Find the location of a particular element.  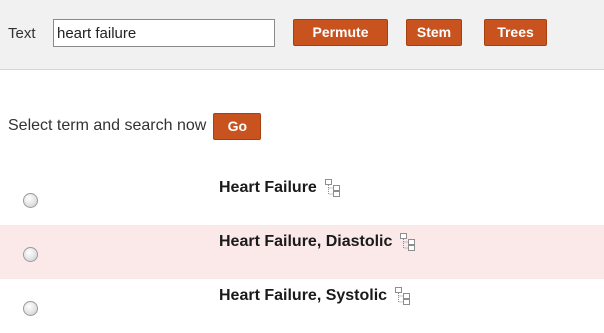

result-term: Heart Failure, Diastolic is located at coordinates (317, 242).